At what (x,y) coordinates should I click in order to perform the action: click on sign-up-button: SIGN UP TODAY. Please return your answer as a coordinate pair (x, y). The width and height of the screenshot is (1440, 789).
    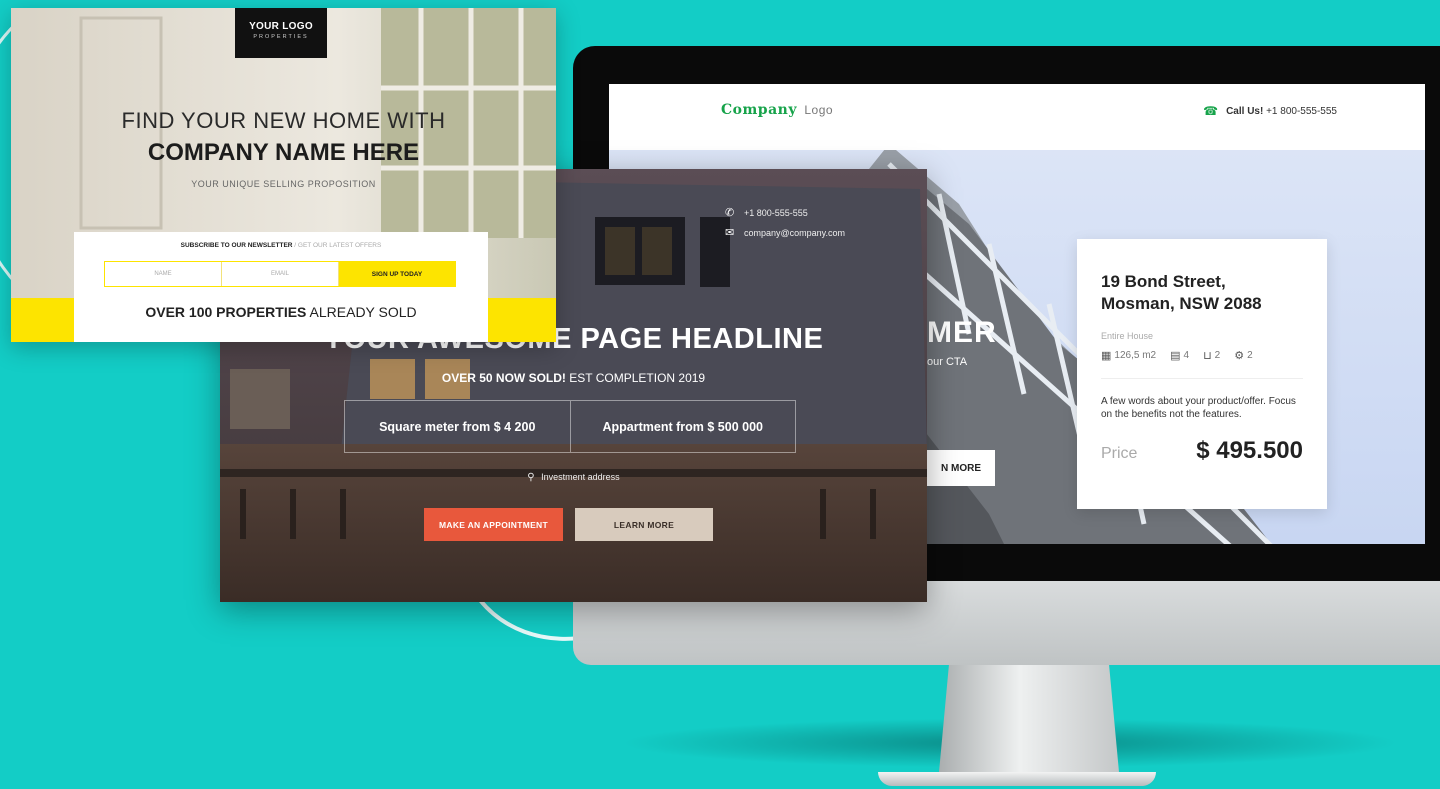
    Looking at the image, I should click on (397, 274).